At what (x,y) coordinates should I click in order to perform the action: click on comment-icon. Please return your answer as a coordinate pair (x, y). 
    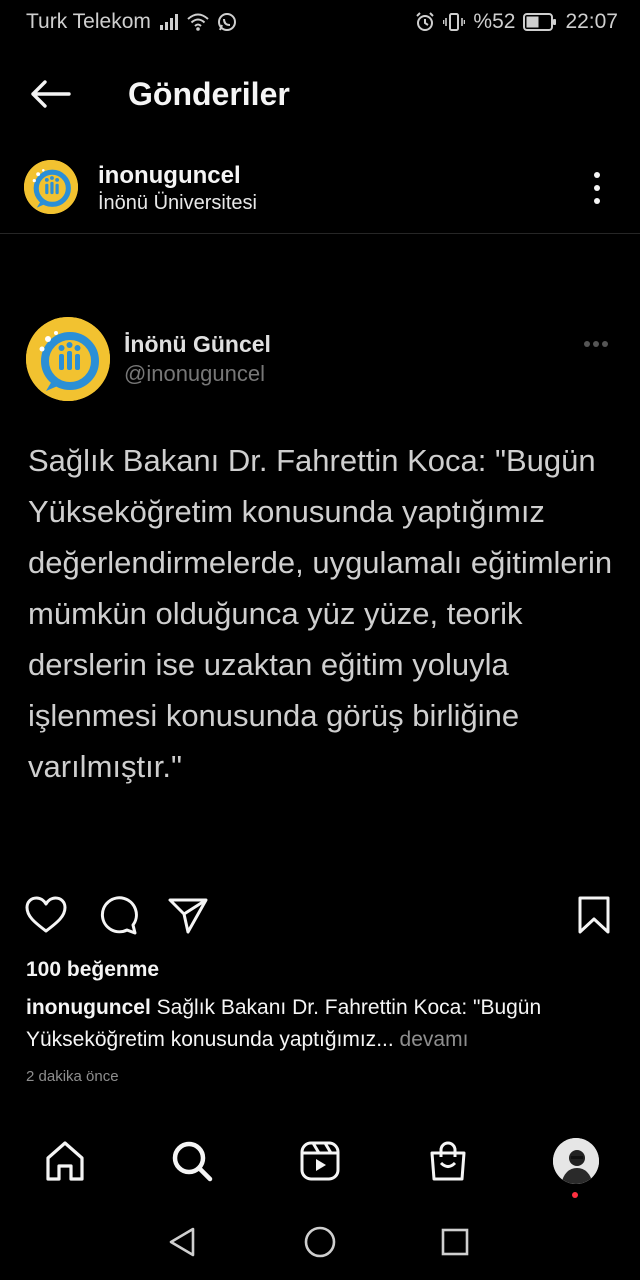
    Looking at the image, I should click on (119, 915).